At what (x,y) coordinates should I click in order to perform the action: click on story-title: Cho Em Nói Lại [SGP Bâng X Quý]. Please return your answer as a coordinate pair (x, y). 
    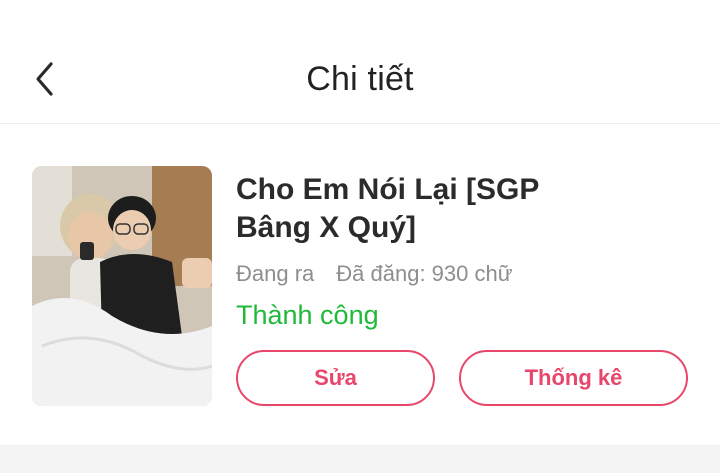
    Looking at the image, I should click on (387, 208).